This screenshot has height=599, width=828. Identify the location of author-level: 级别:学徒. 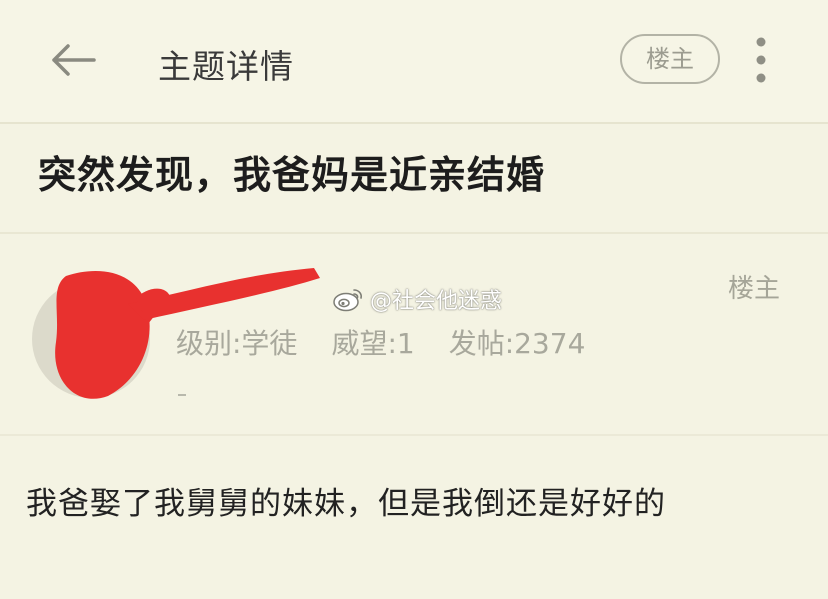
(237, 343).